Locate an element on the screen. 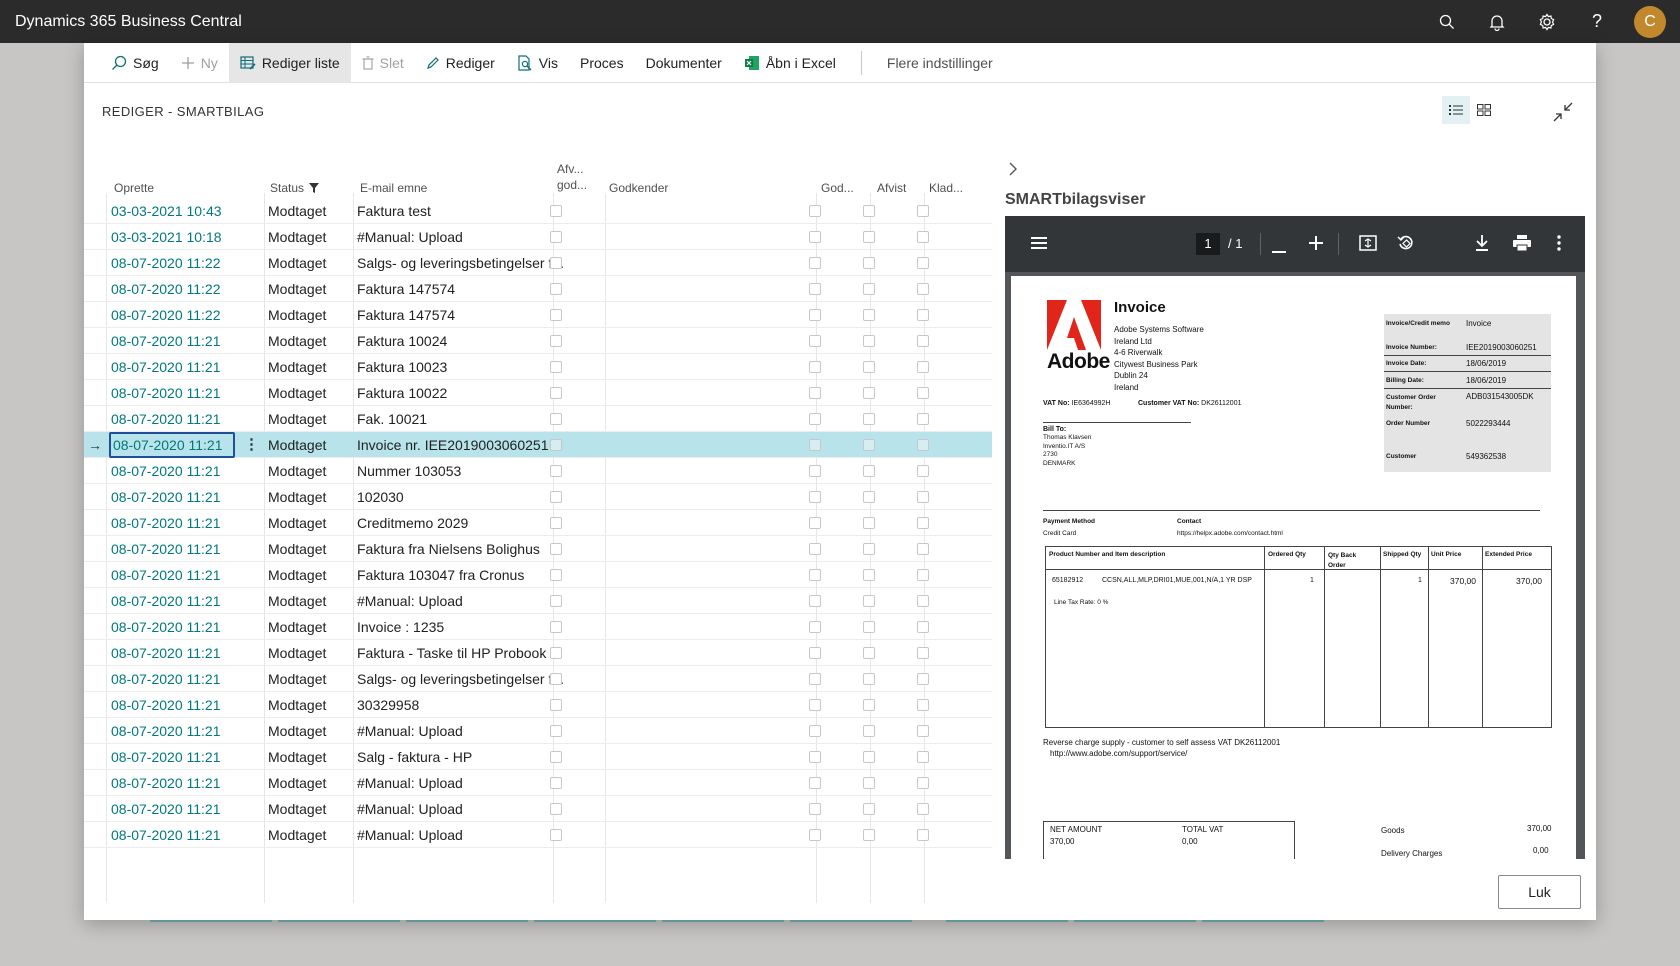  search-button: Søg is located at coordinates (135, 63).